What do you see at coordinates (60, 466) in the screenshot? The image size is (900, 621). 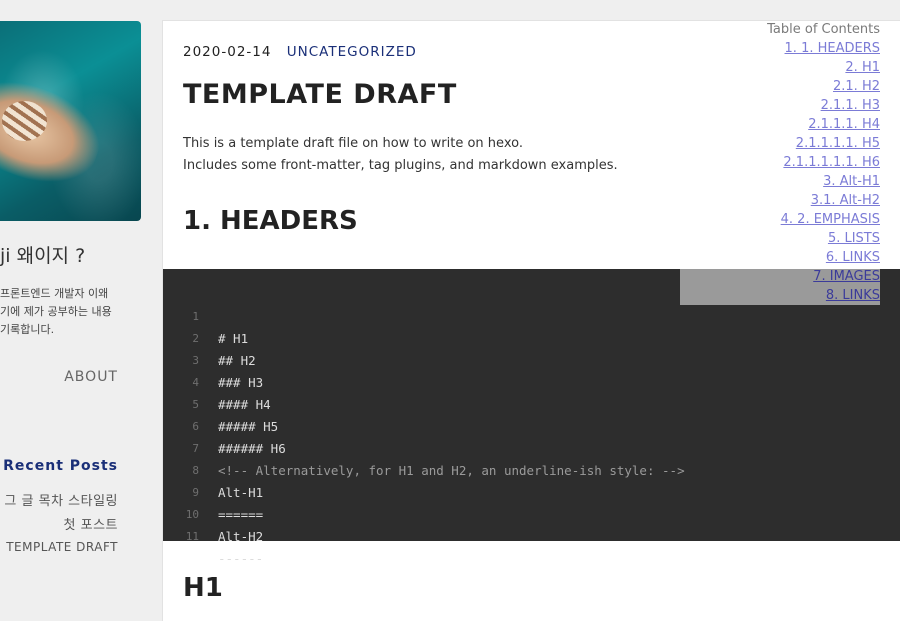 I see `recent-posts-heading: Recent Posts` at bounding box center [60, 466].